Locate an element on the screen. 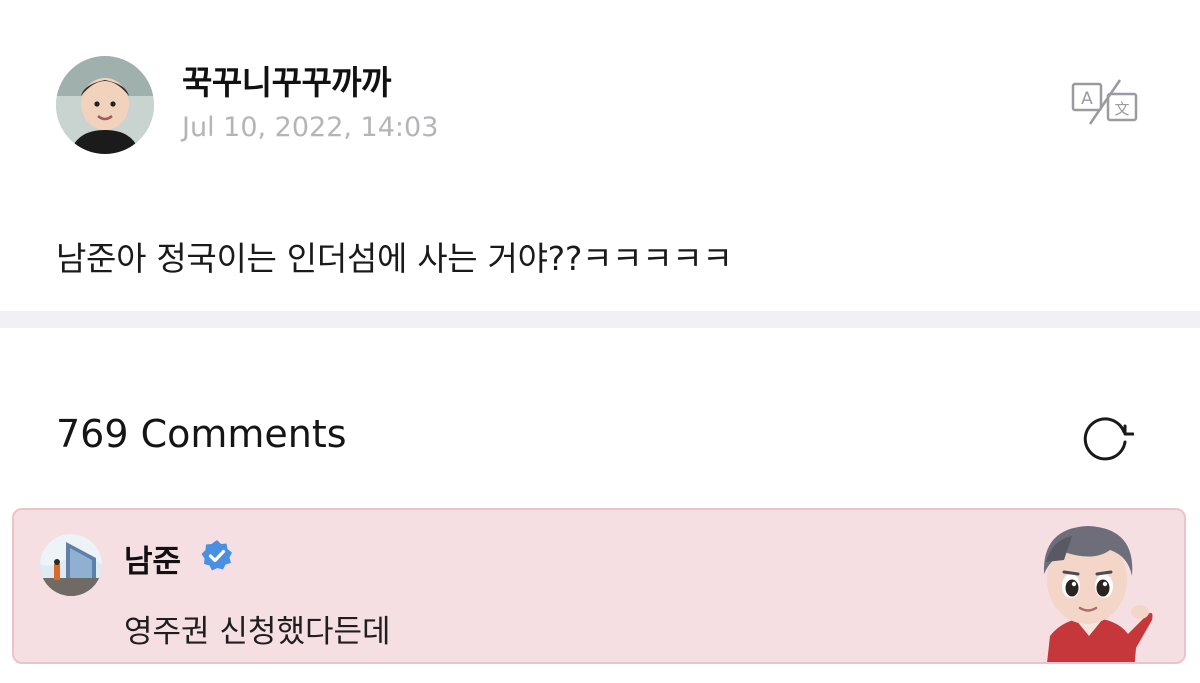  verified-badge-icon is located at coordinates (217, 556).